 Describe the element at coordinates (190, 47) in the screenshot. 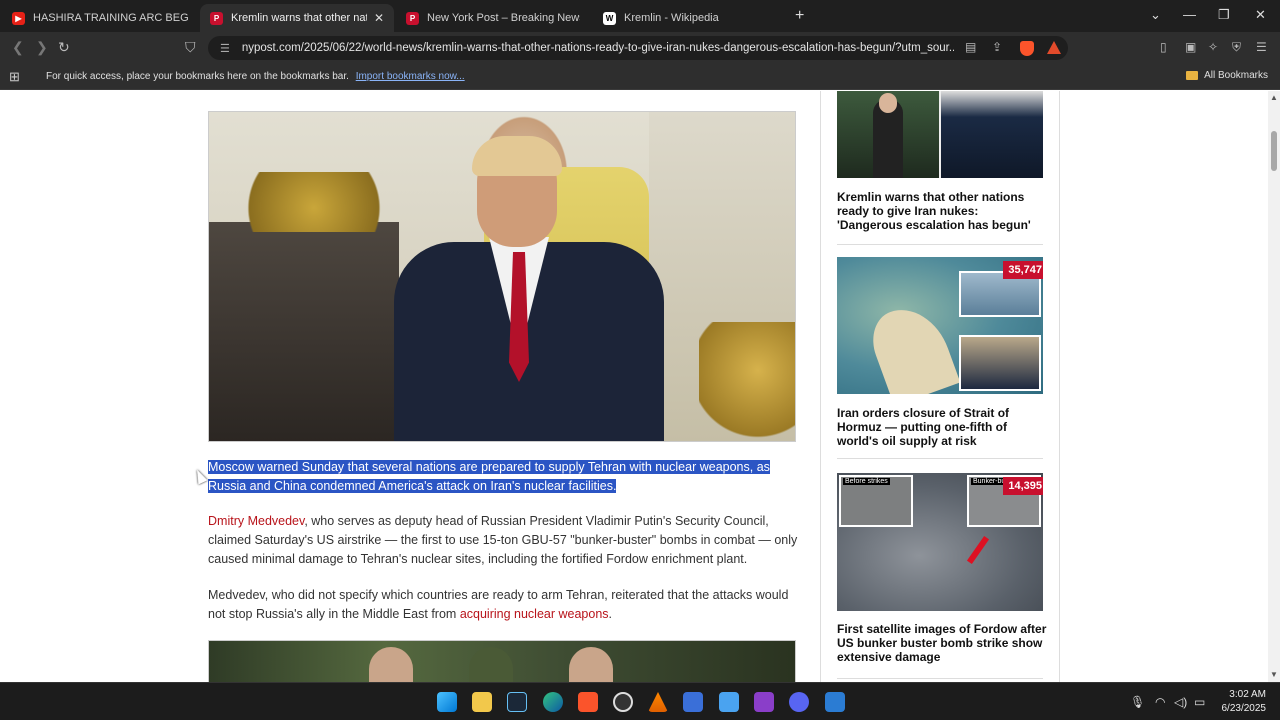

I see `bookmark-icon: ⛉` at that location.